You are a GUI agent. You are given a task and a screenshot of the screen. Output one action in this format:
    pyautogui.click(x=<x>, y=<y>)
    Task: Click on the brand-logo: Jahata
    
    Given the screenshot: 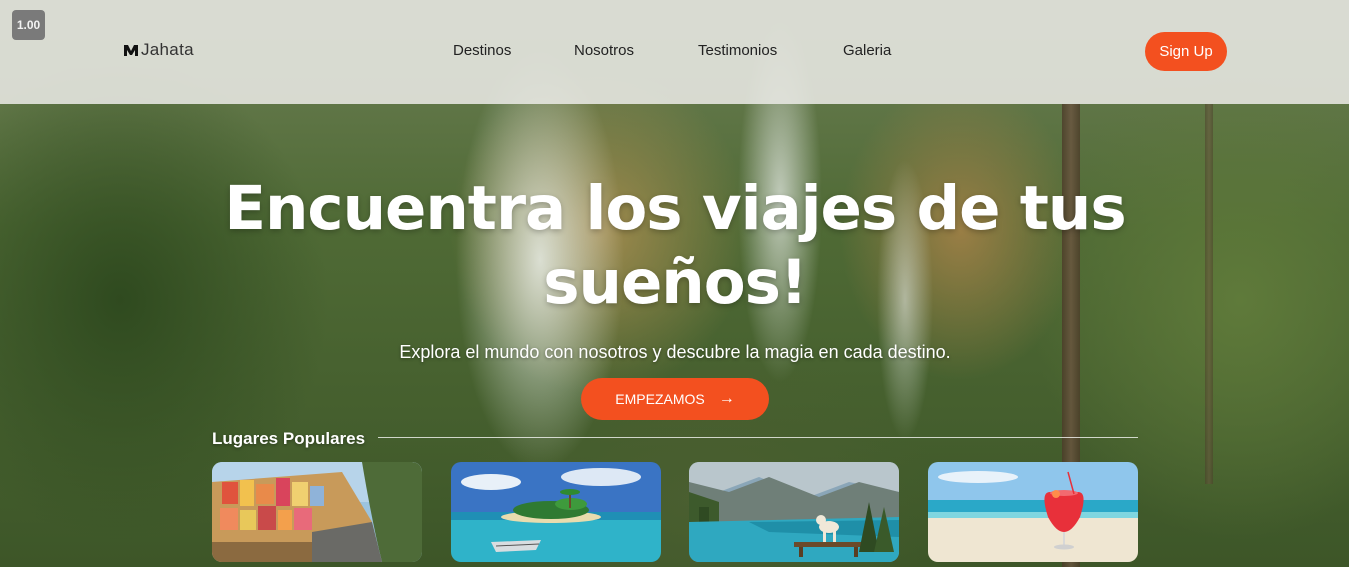 What is the action you would take?
    pyautogui.click(x=158, y=50)
    